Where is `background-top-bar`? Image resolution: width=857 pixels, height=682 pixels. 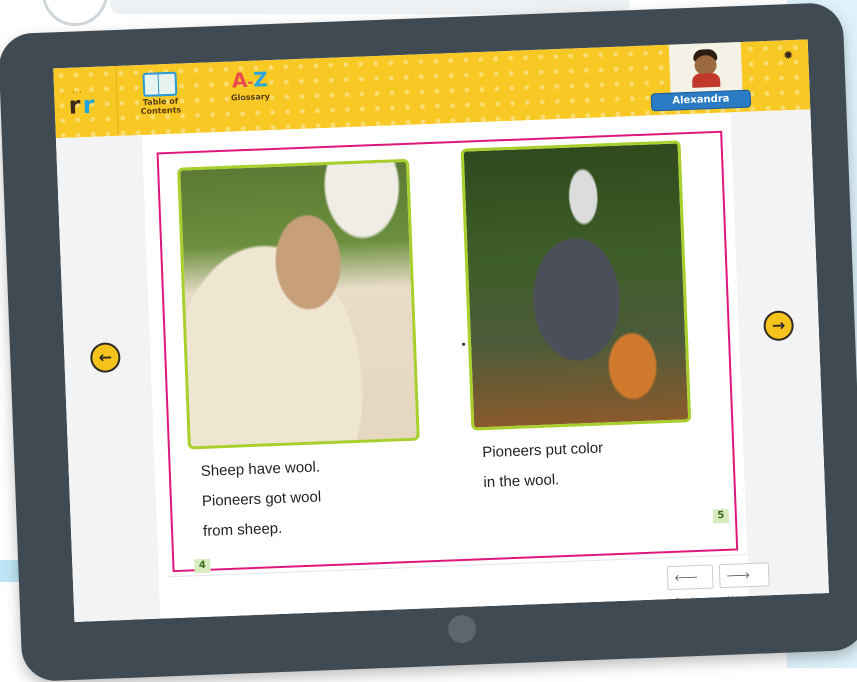
background-top-bar is located at coordinates (370, 7).